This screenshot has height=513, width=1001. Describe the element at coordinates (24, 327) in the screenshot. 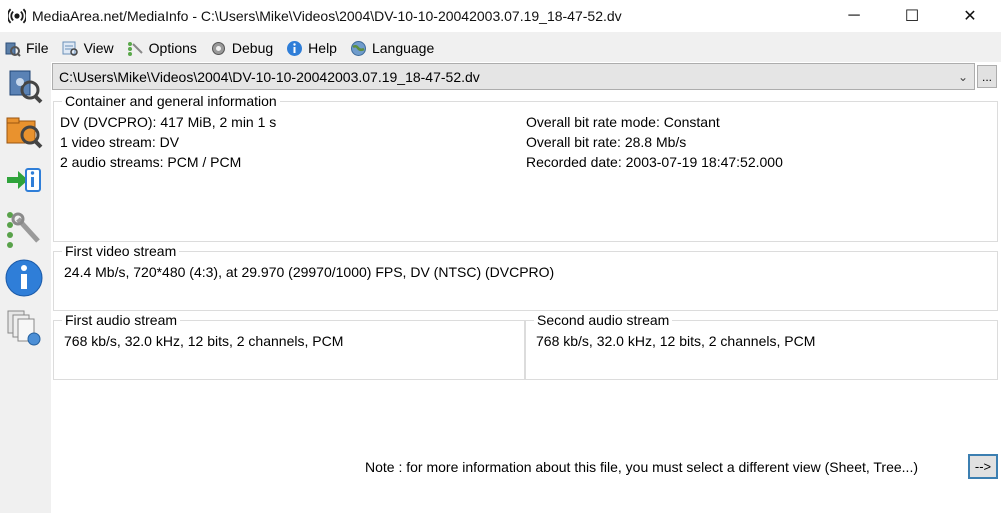

I see `knowledge-base-icon` at that location.